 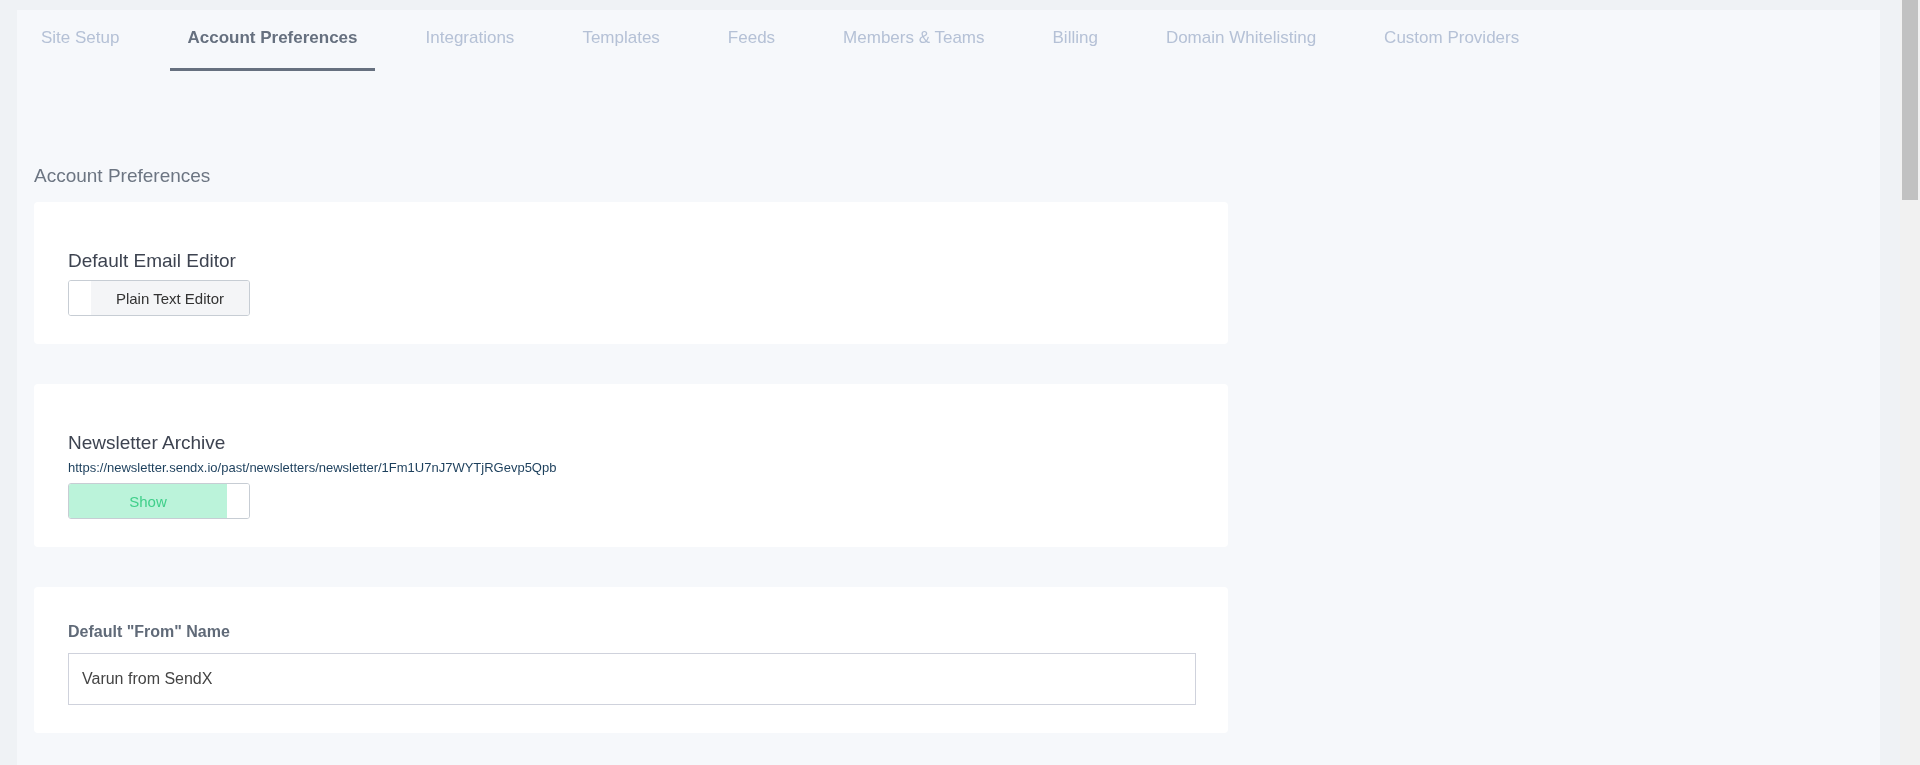 I want to click on tab: Integrations, so click(x=470, y=40).